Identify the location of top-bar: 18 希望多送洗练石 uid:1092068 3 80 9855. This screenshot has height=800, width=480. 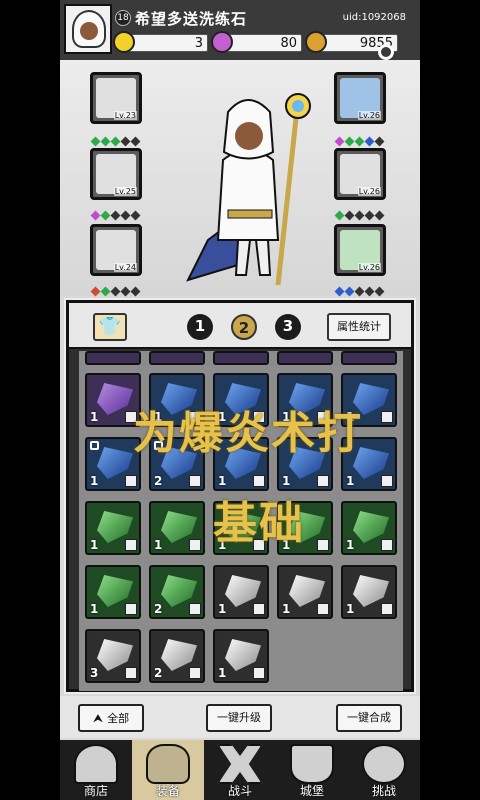
(240, 30).